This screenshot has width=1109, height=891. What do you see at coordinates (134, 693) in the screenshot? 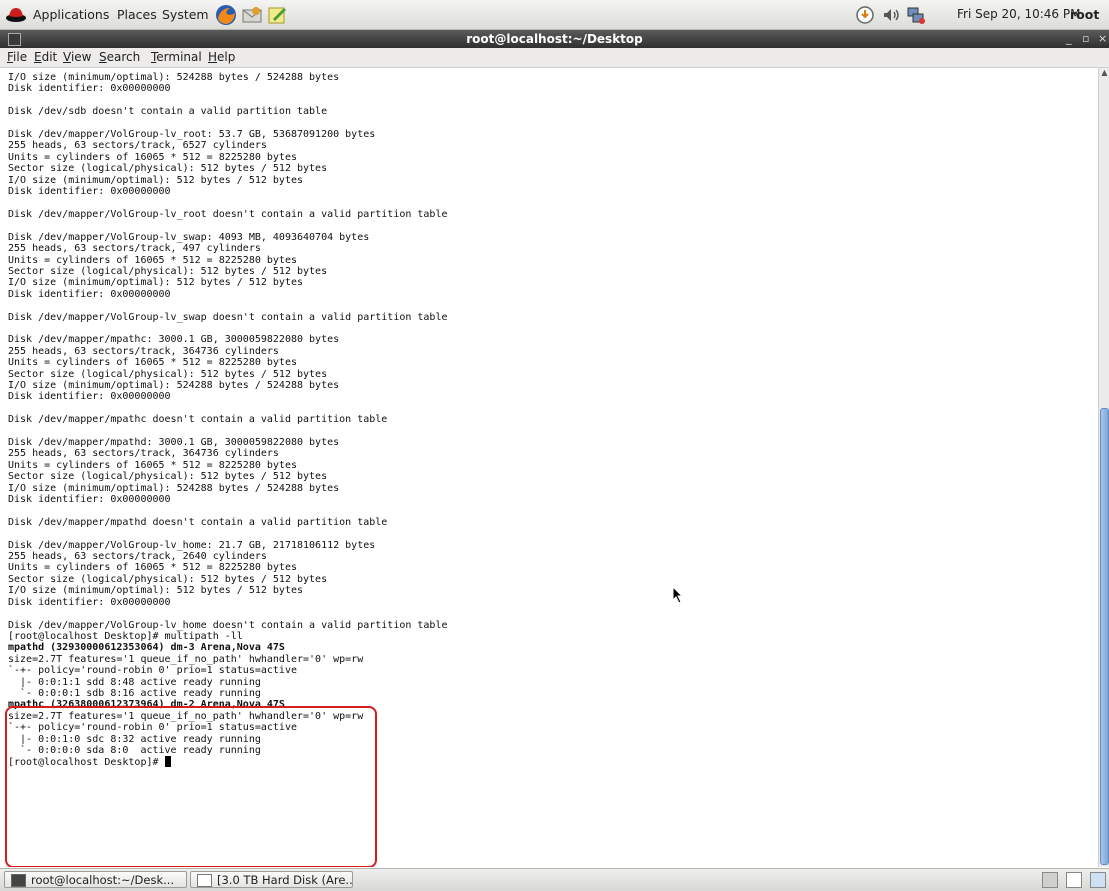
I see `terminal-line: `- 0:0:0:1 sdb 8:16 active ready running` at bounding box center [134, 693].